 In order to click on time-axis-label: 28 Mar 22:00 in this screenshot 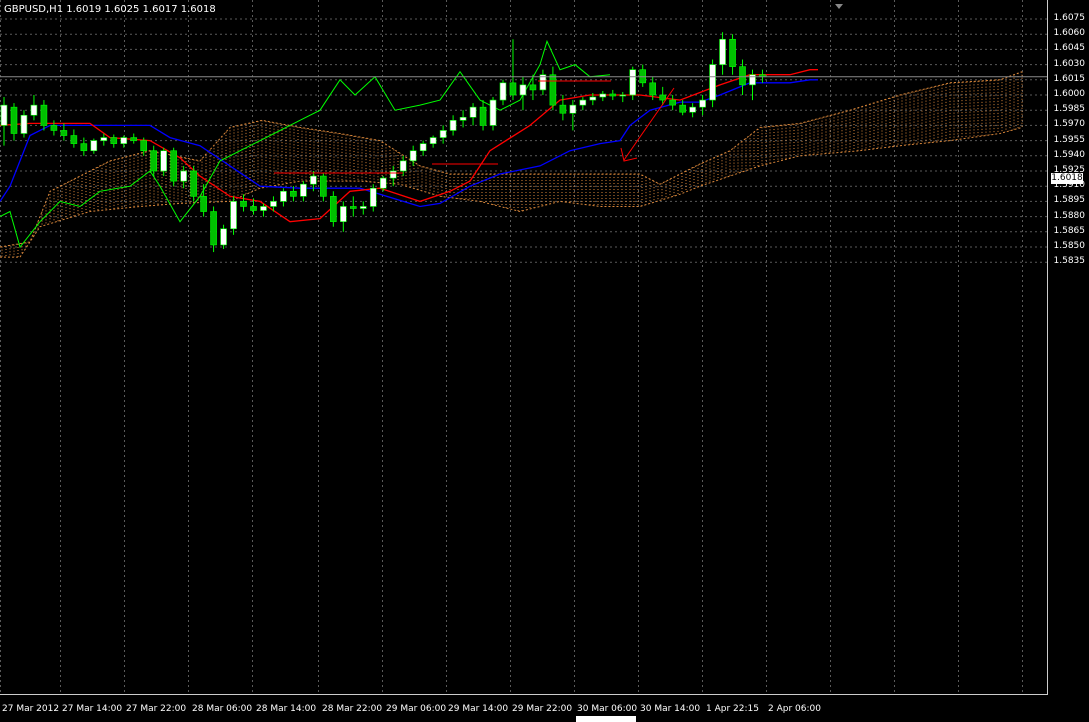, I will do `click(352, 709)`.